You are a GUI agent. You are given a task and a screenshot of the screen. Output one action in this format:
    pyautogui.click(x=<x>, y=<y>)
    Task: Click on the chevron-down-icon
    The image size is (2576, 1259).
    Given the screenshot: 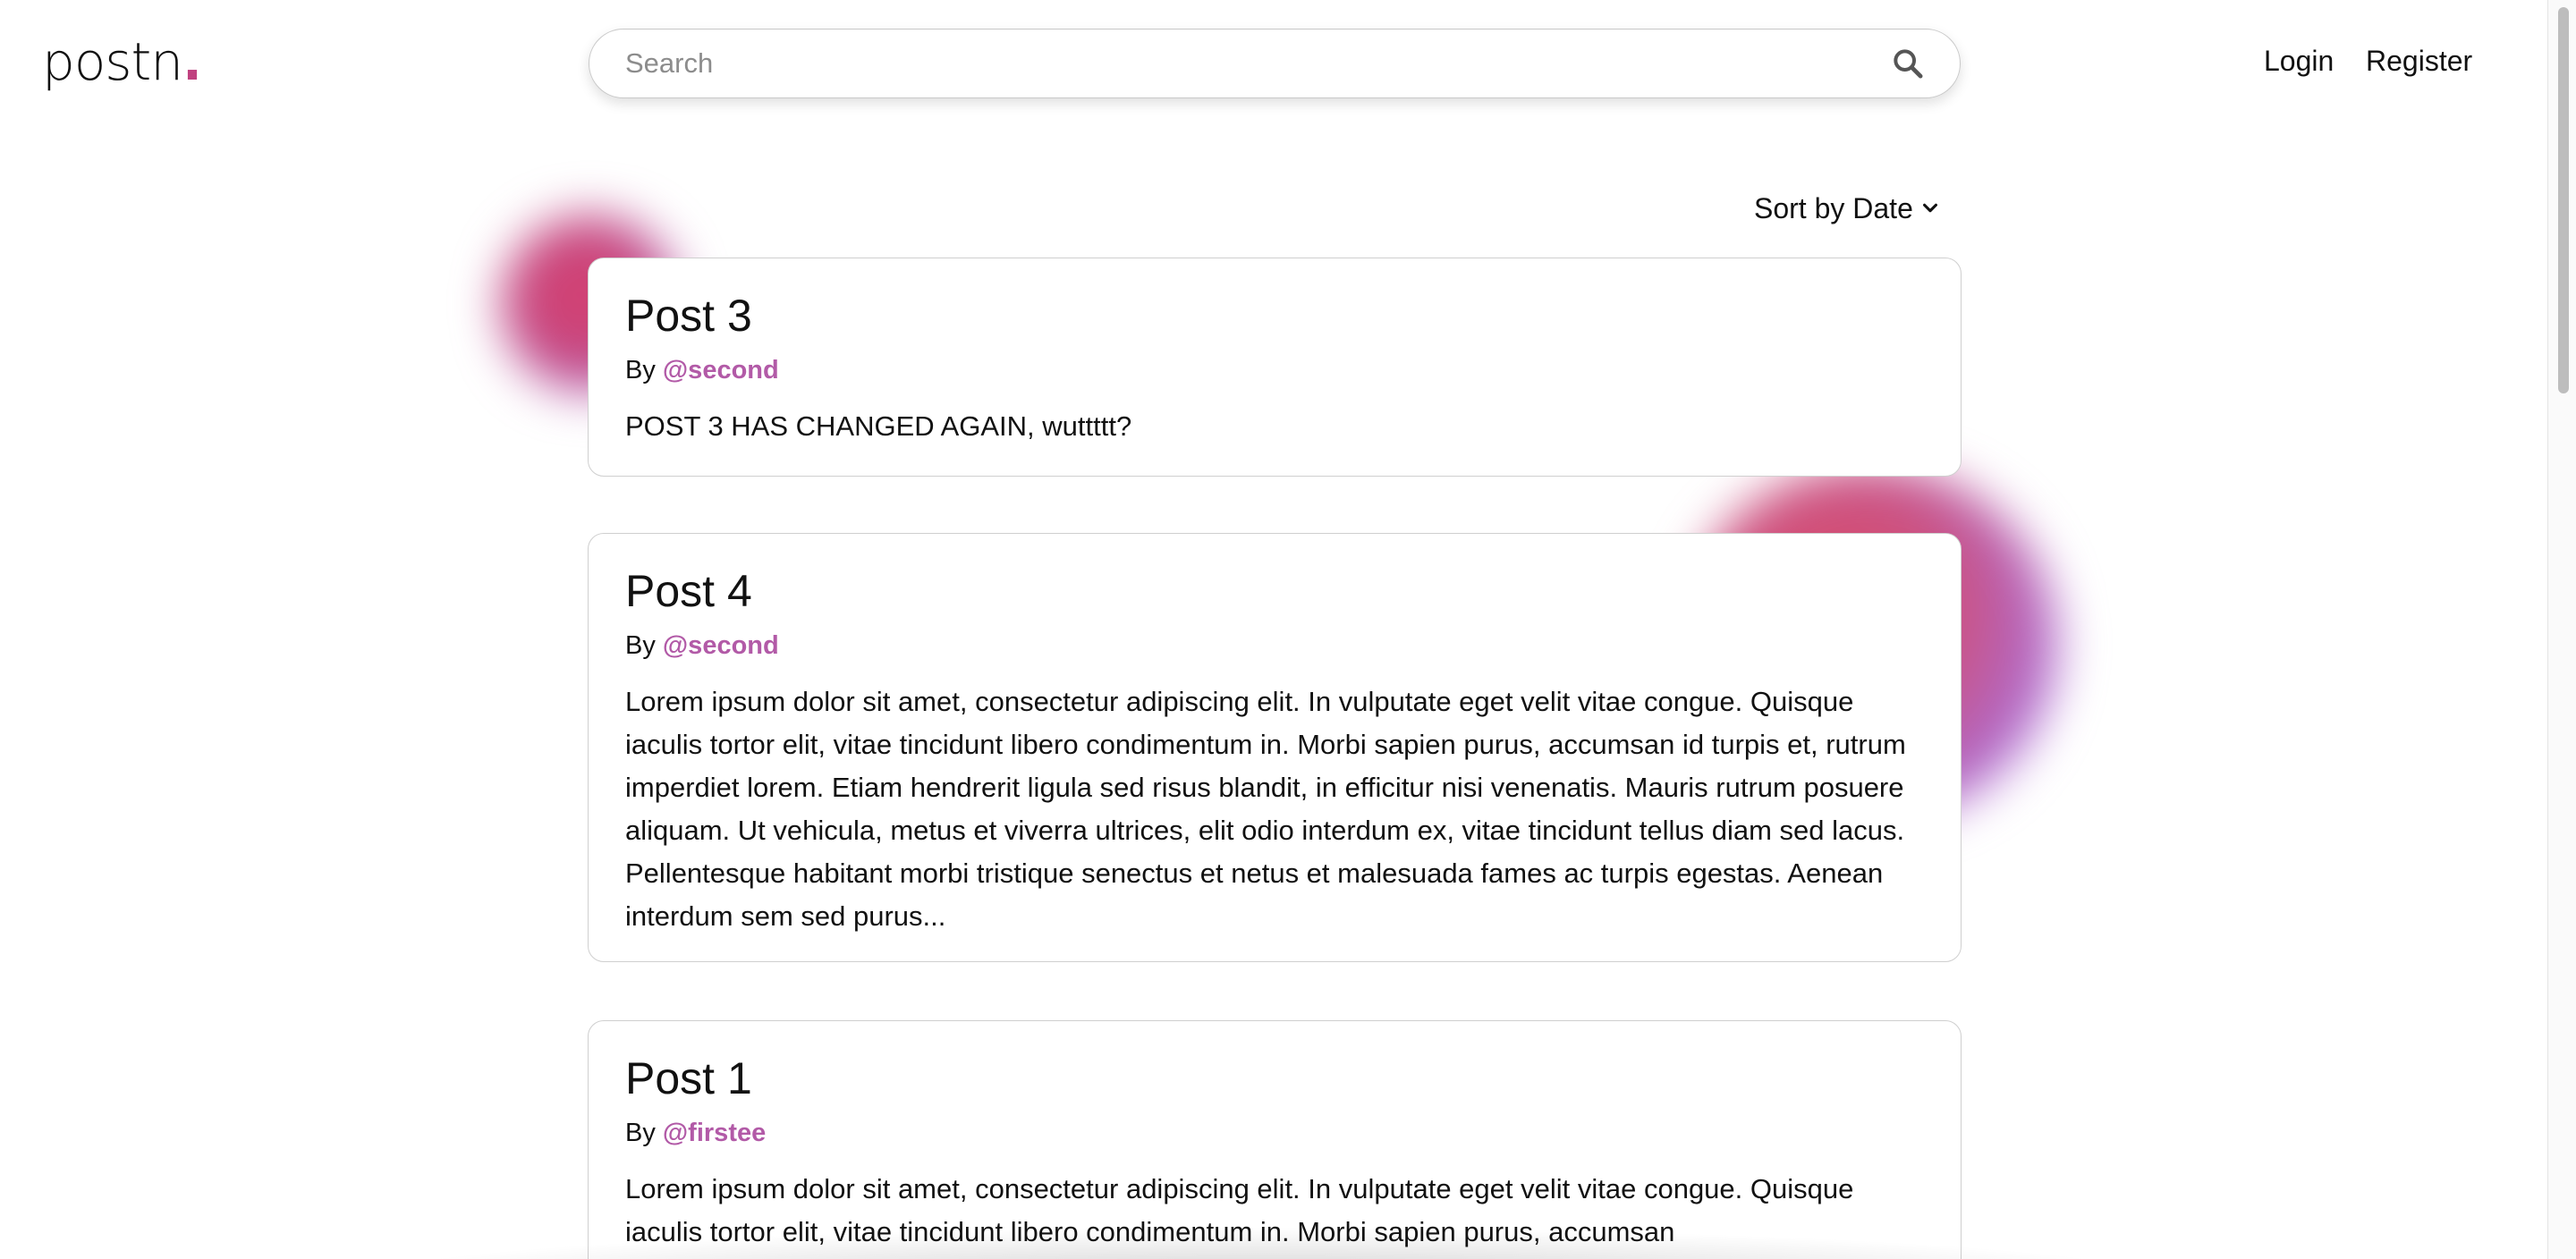 What is the action you would take?
    pyautogui.click(x=1929, y=208)
    